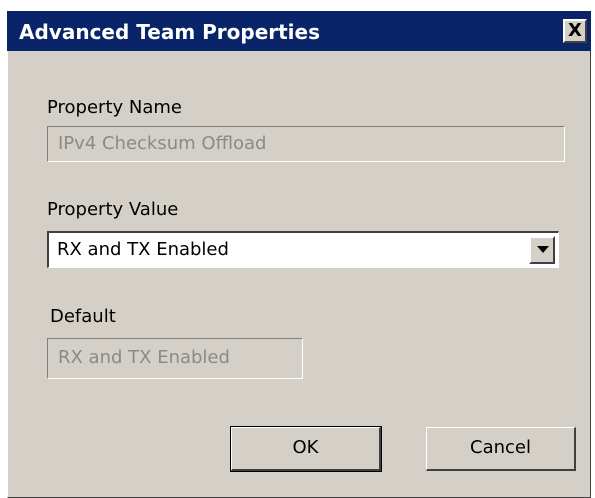  What do you see at coordinates (303, 249) in the screenshot?
I see `property-value-dropdown: RX and TX Enabled` at bounding box center [303, 249].